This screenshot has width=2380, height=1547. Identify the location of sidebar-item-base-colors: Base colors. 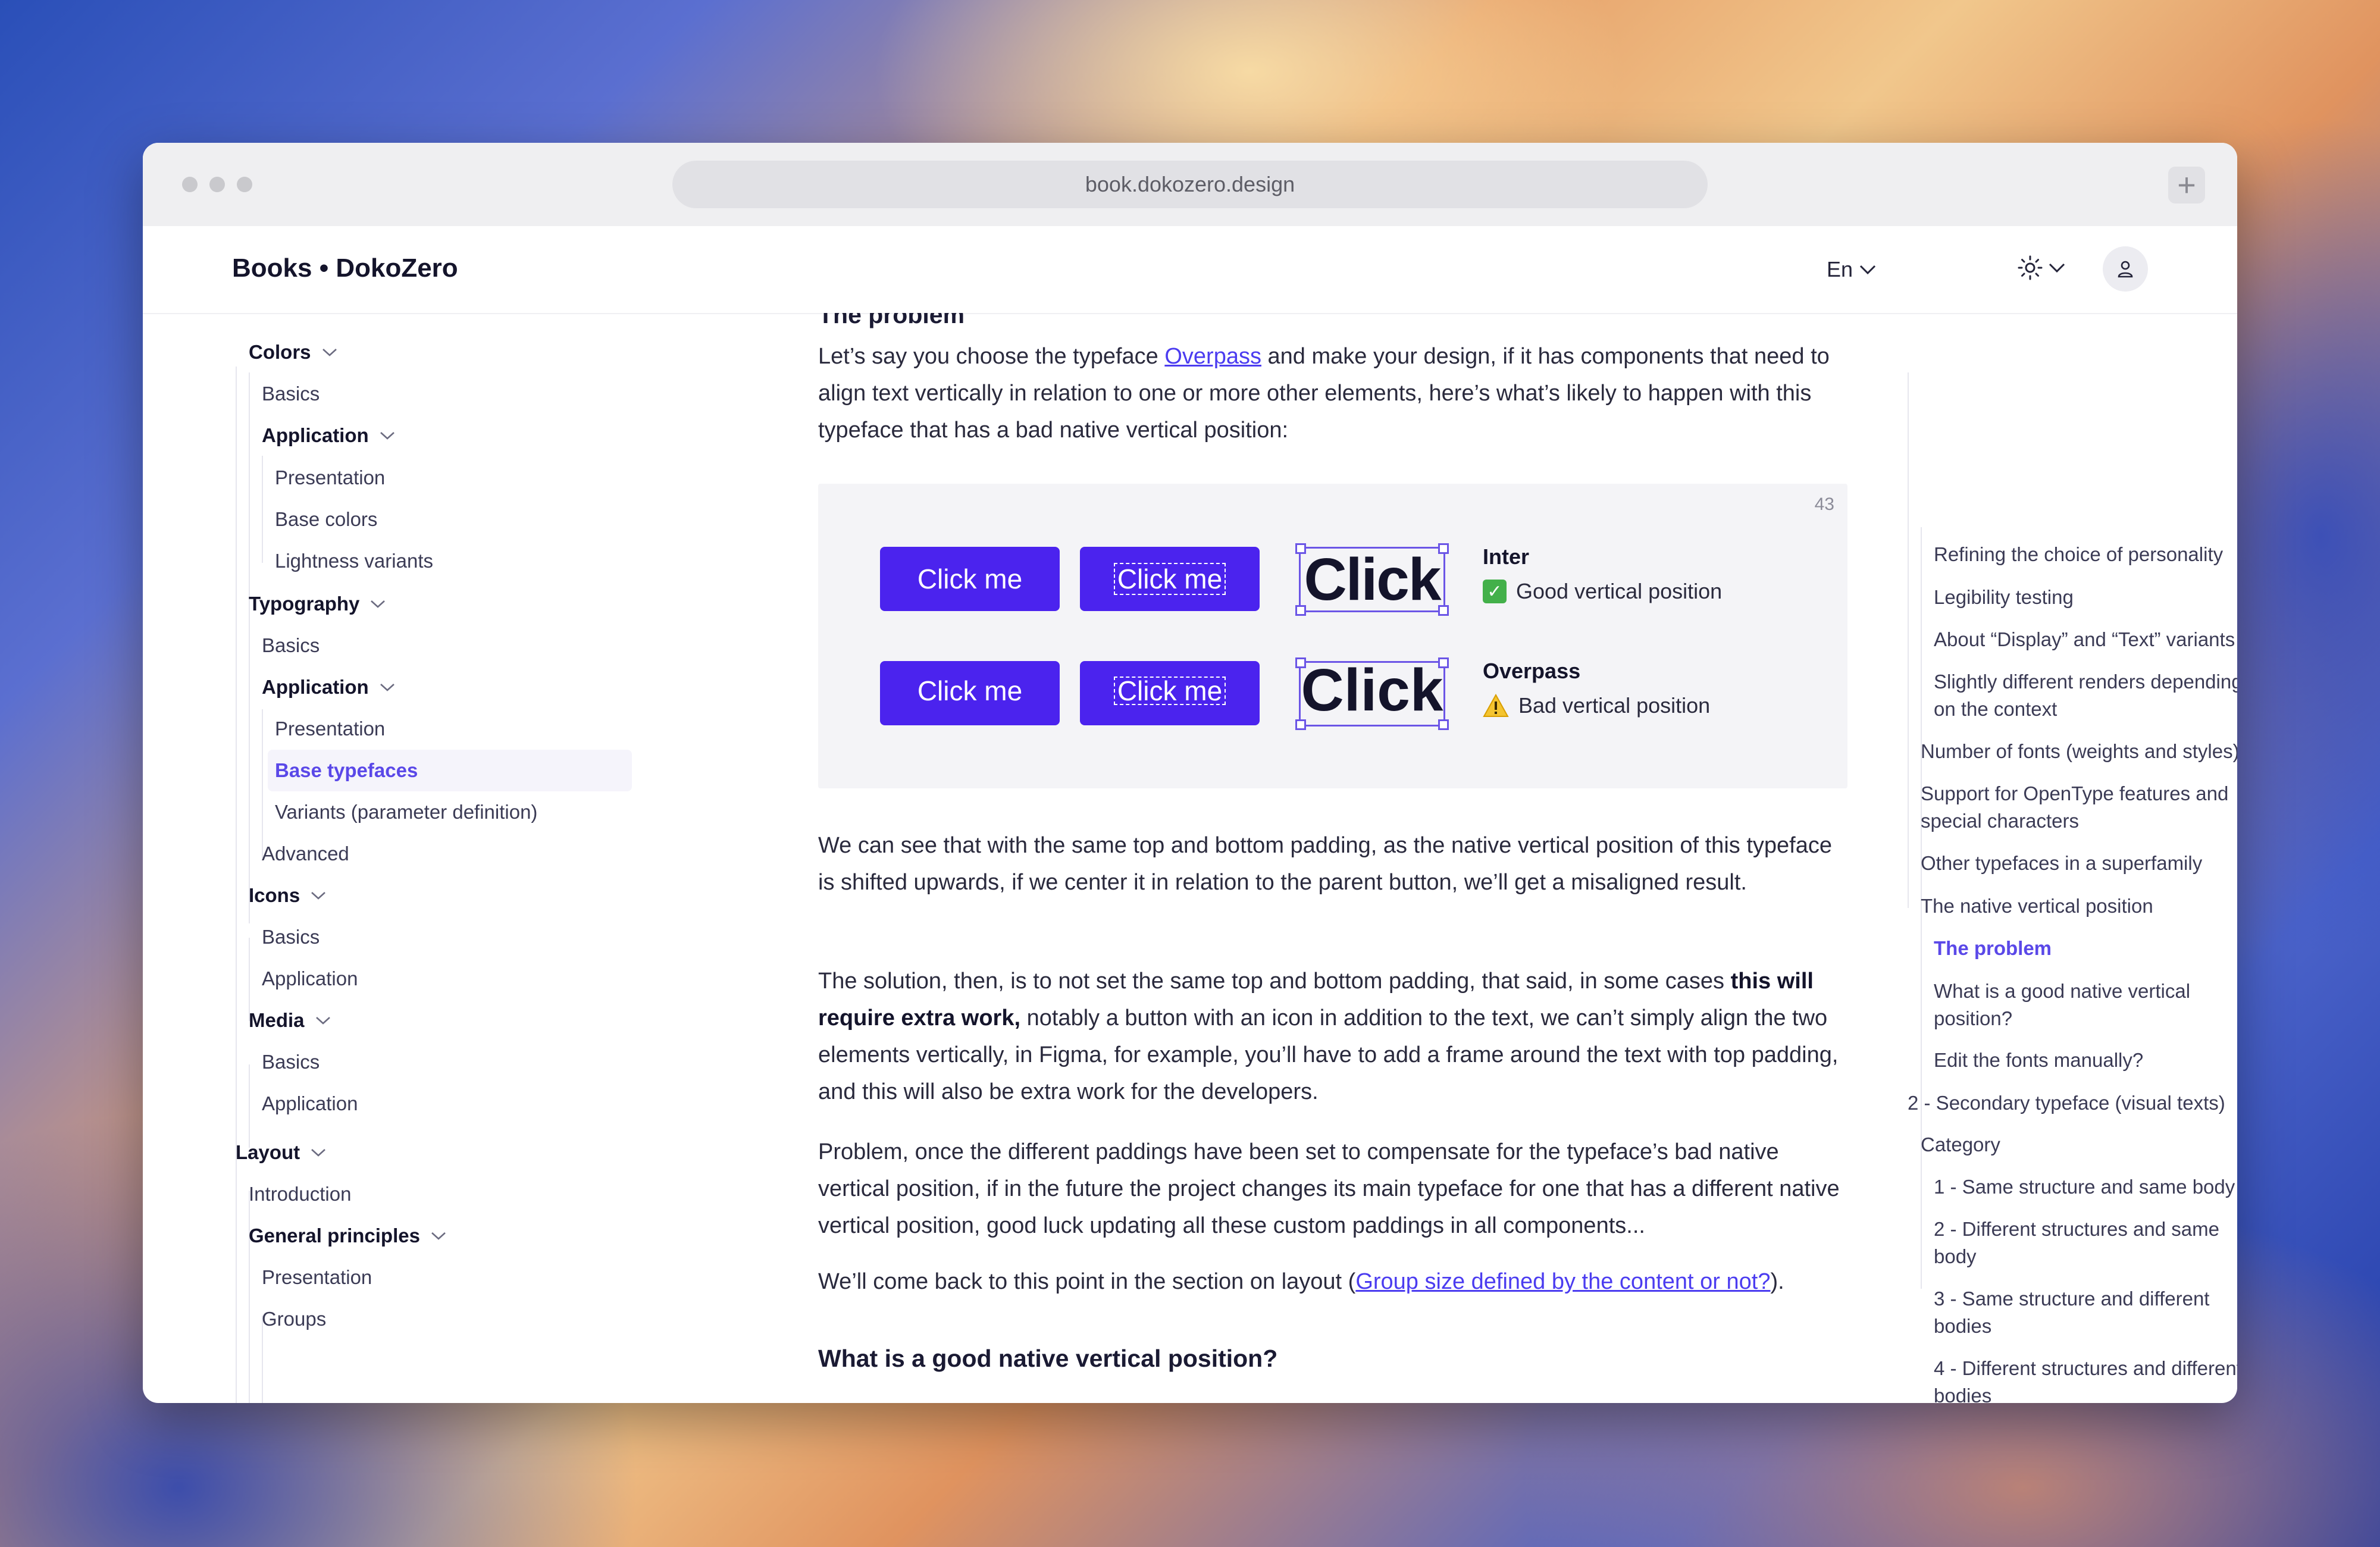
(326, 519).